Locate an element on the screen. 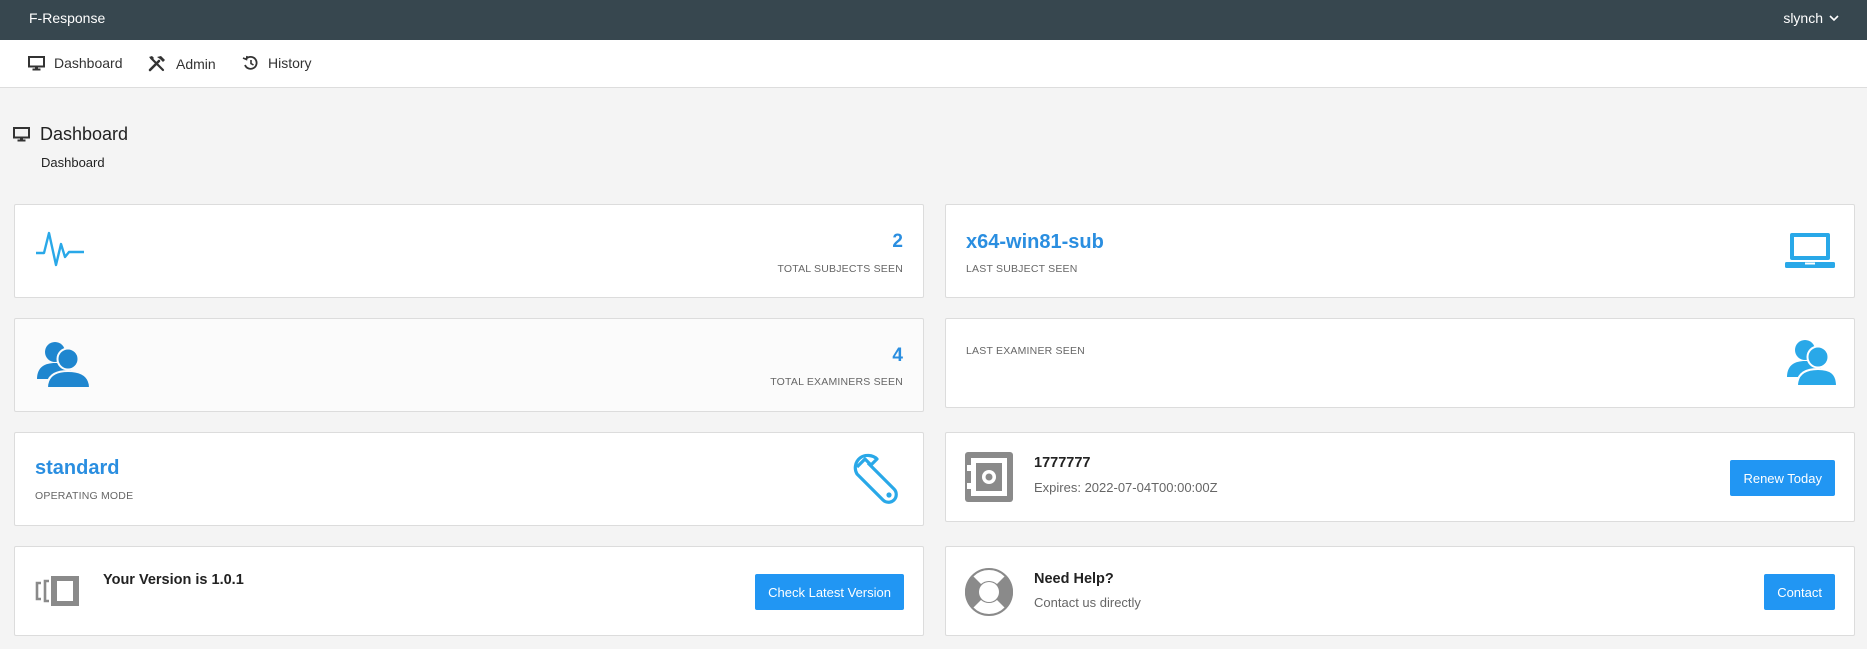 The height and width of the screenshot is (649, 1867). user-name: slynch is located at coordinates (1803, 18).